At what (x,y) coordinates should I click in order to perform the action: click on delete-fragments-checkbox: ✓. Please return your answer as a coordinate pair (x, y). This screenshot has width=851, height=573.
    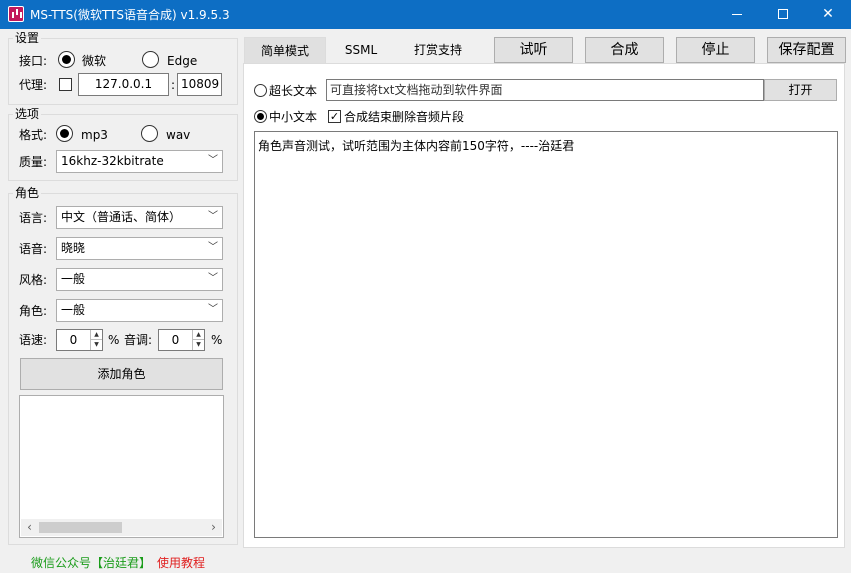
    Looking at the image, I should click on (334, 116).